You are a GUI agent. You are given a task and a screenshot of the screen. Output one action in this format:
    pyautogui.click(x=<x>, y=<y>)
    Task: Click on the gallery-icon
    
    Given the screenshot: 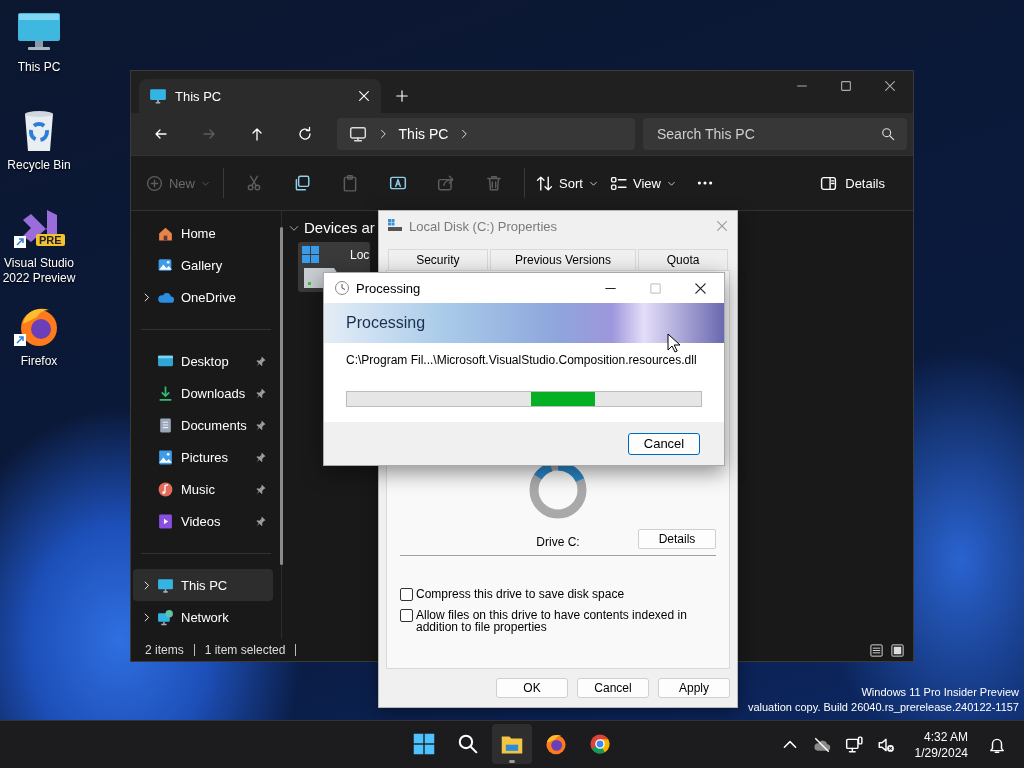 What is the action you would take?
    pyautogui.click(x=165, y=265)
    